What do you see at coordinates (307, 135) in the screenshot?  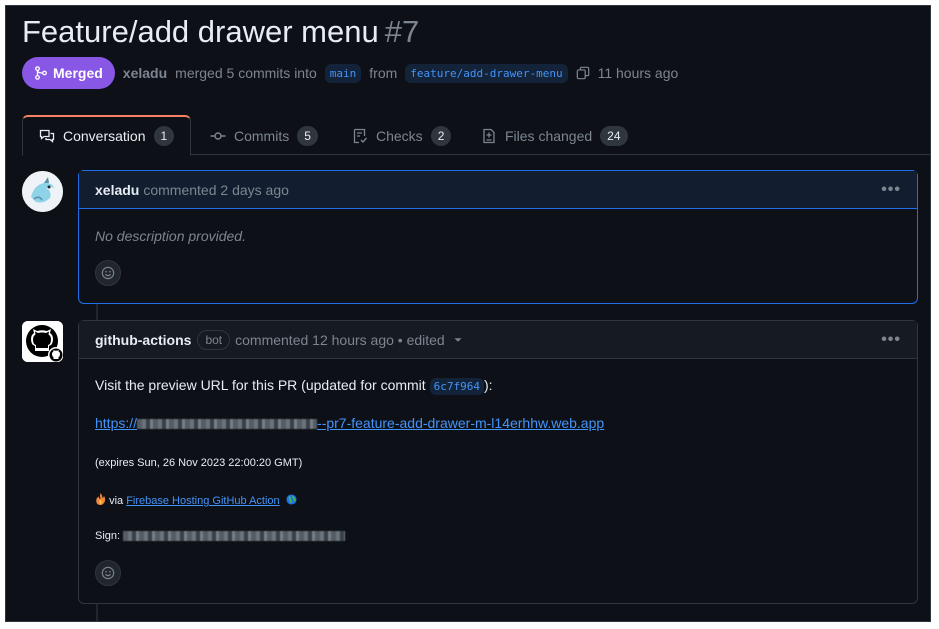 I see `tab-counter: 5` at bounding box center [307, 135].